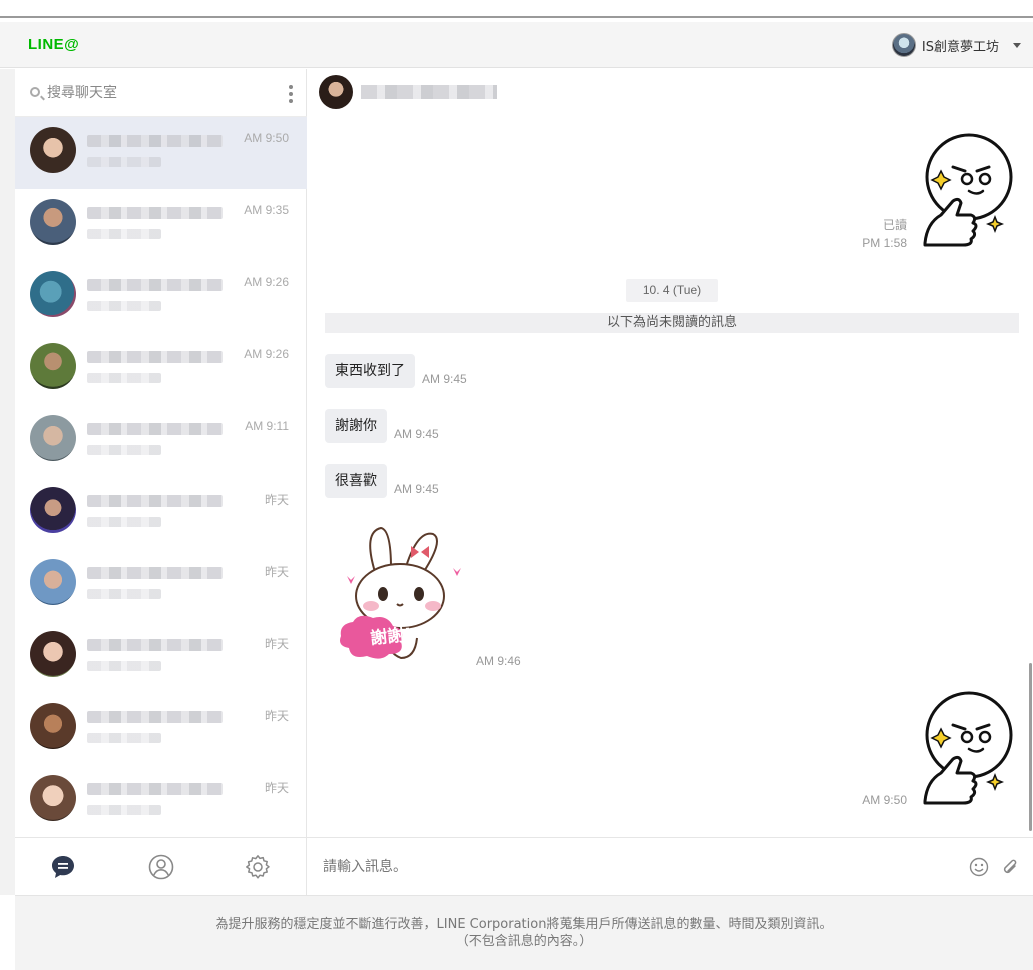 The height and width of the screenshot is (970, 1033). I want to click on chevron-down-icon, so click(1017, 45).